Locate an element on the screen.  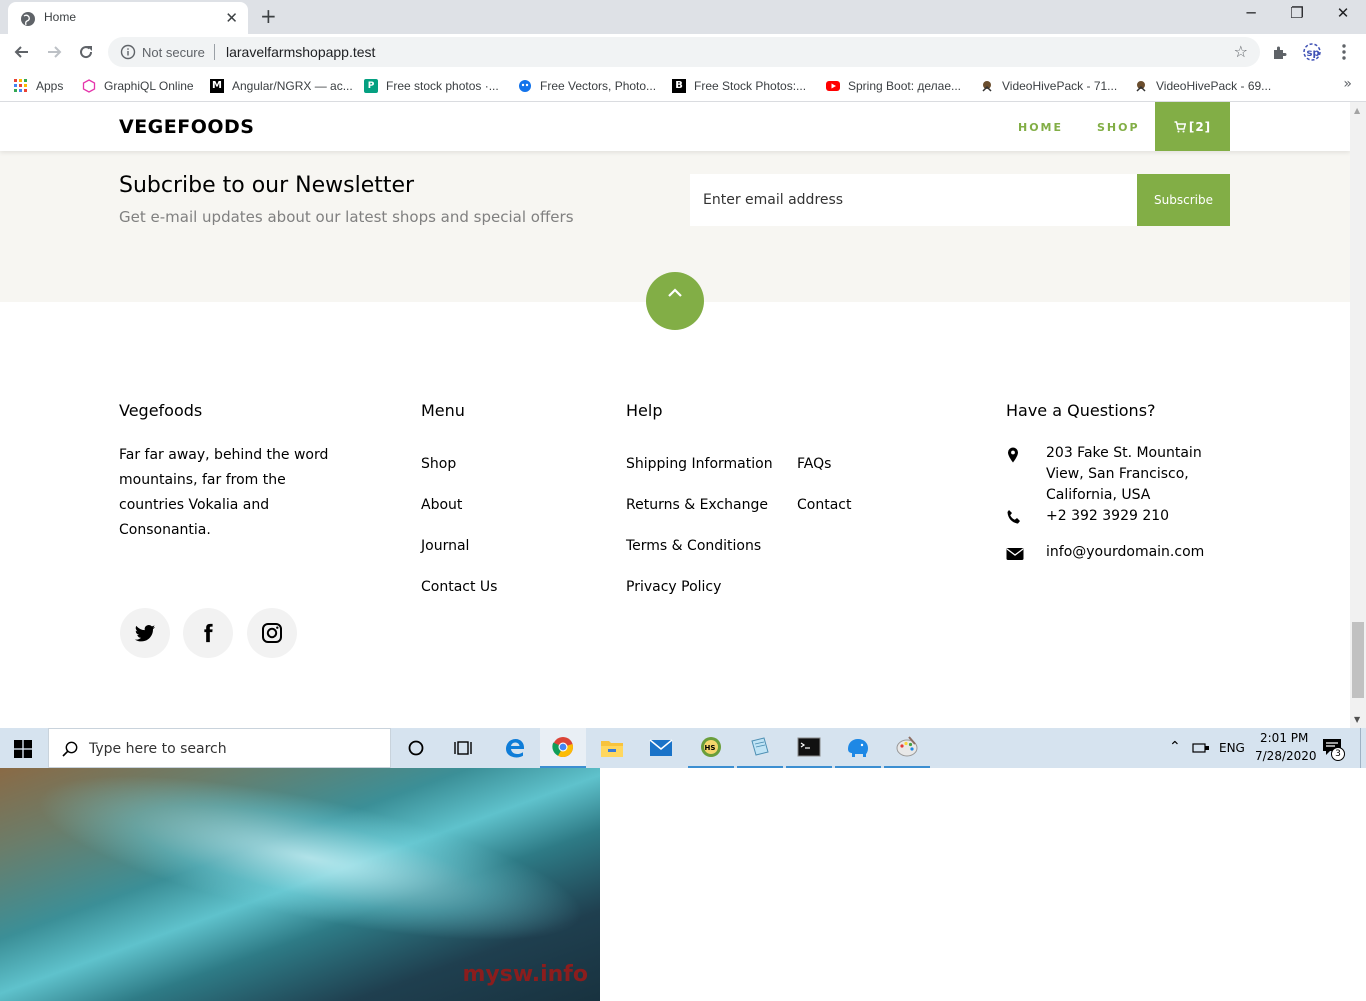
extensions-puzzle-icon is located at coordinates (1280, 52).